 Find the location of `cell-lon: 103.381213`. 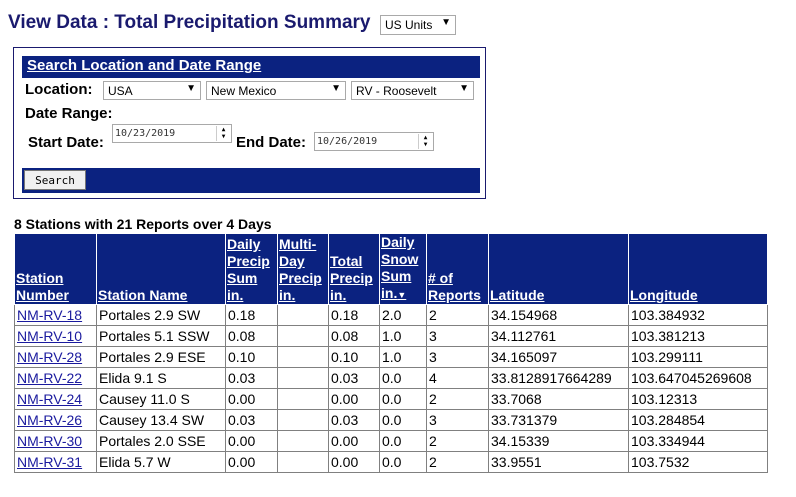

cell-lon: 103.381213 is located at coordinates (698, 336).